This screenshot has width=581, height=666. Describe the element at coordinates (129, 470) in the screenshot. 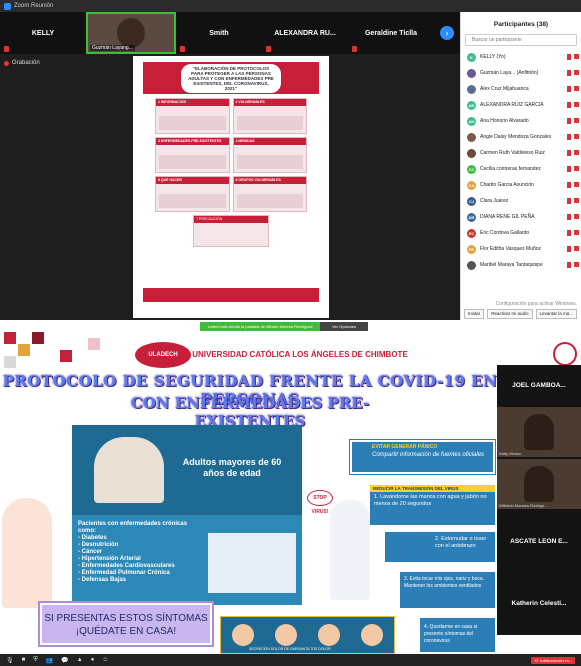

I see `elderly-couple-illustration` at that location.